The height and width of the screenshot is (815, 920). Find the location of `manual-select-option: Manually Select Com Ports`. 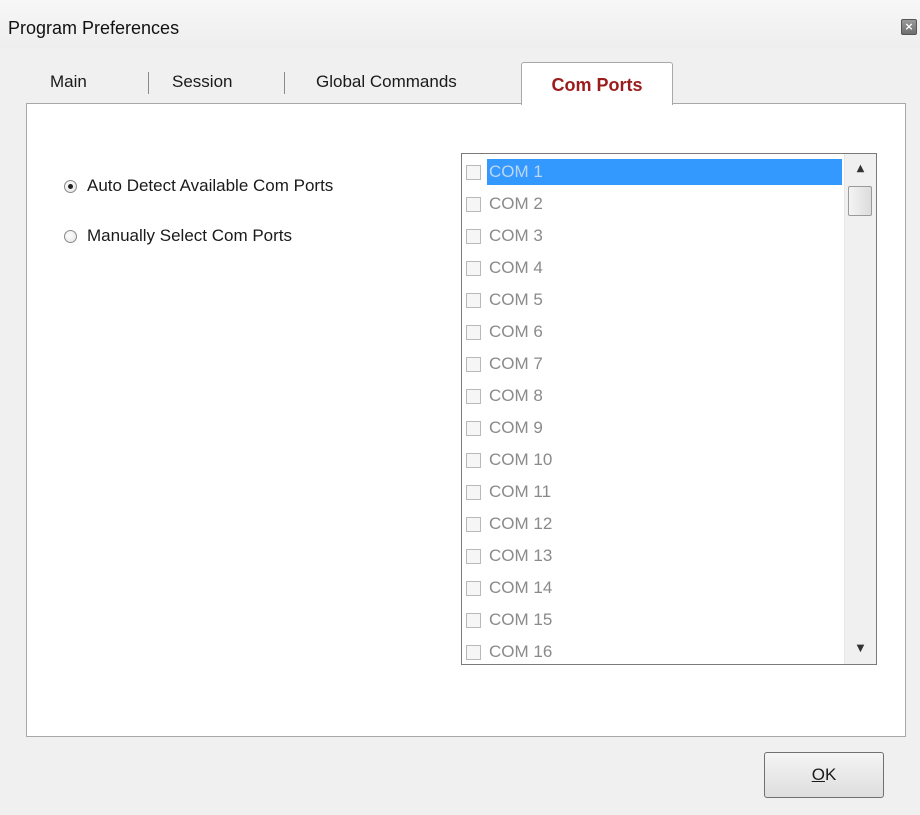

manual-select-option: Manually Select Com Ports is located at coordinates (178, 236).